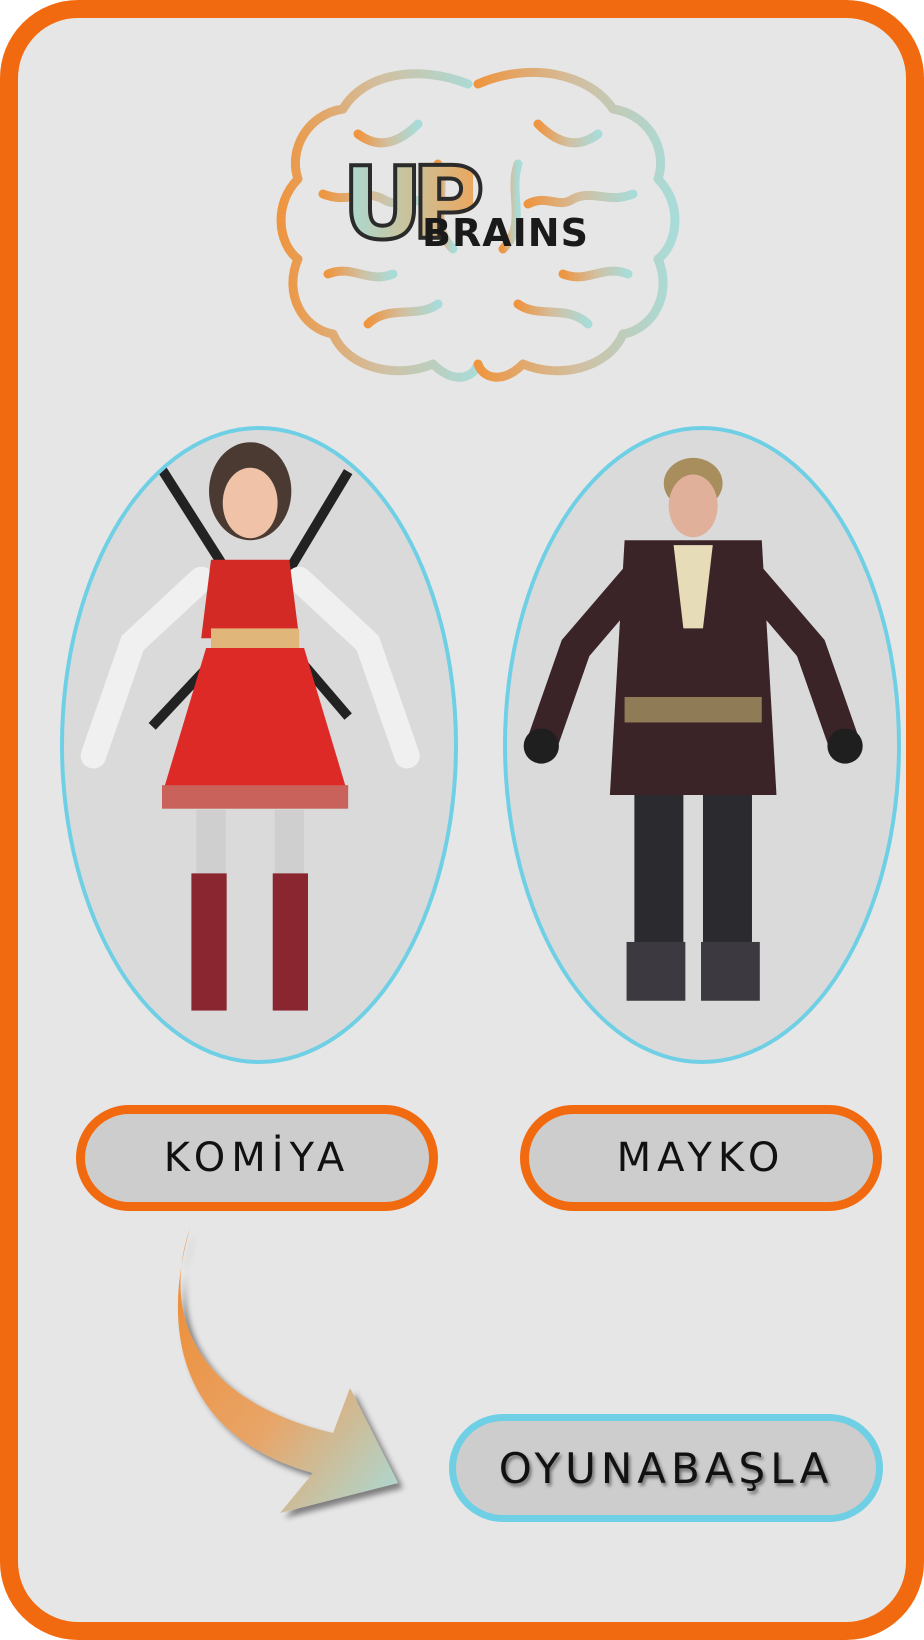 Image resolution: width=924 pixels, height=1640 pixels. What do you see at coordinates (701, 1158) in the screenshot?
I see `select-mayko-button: MAYKO` at bounding box center [701, 1158].